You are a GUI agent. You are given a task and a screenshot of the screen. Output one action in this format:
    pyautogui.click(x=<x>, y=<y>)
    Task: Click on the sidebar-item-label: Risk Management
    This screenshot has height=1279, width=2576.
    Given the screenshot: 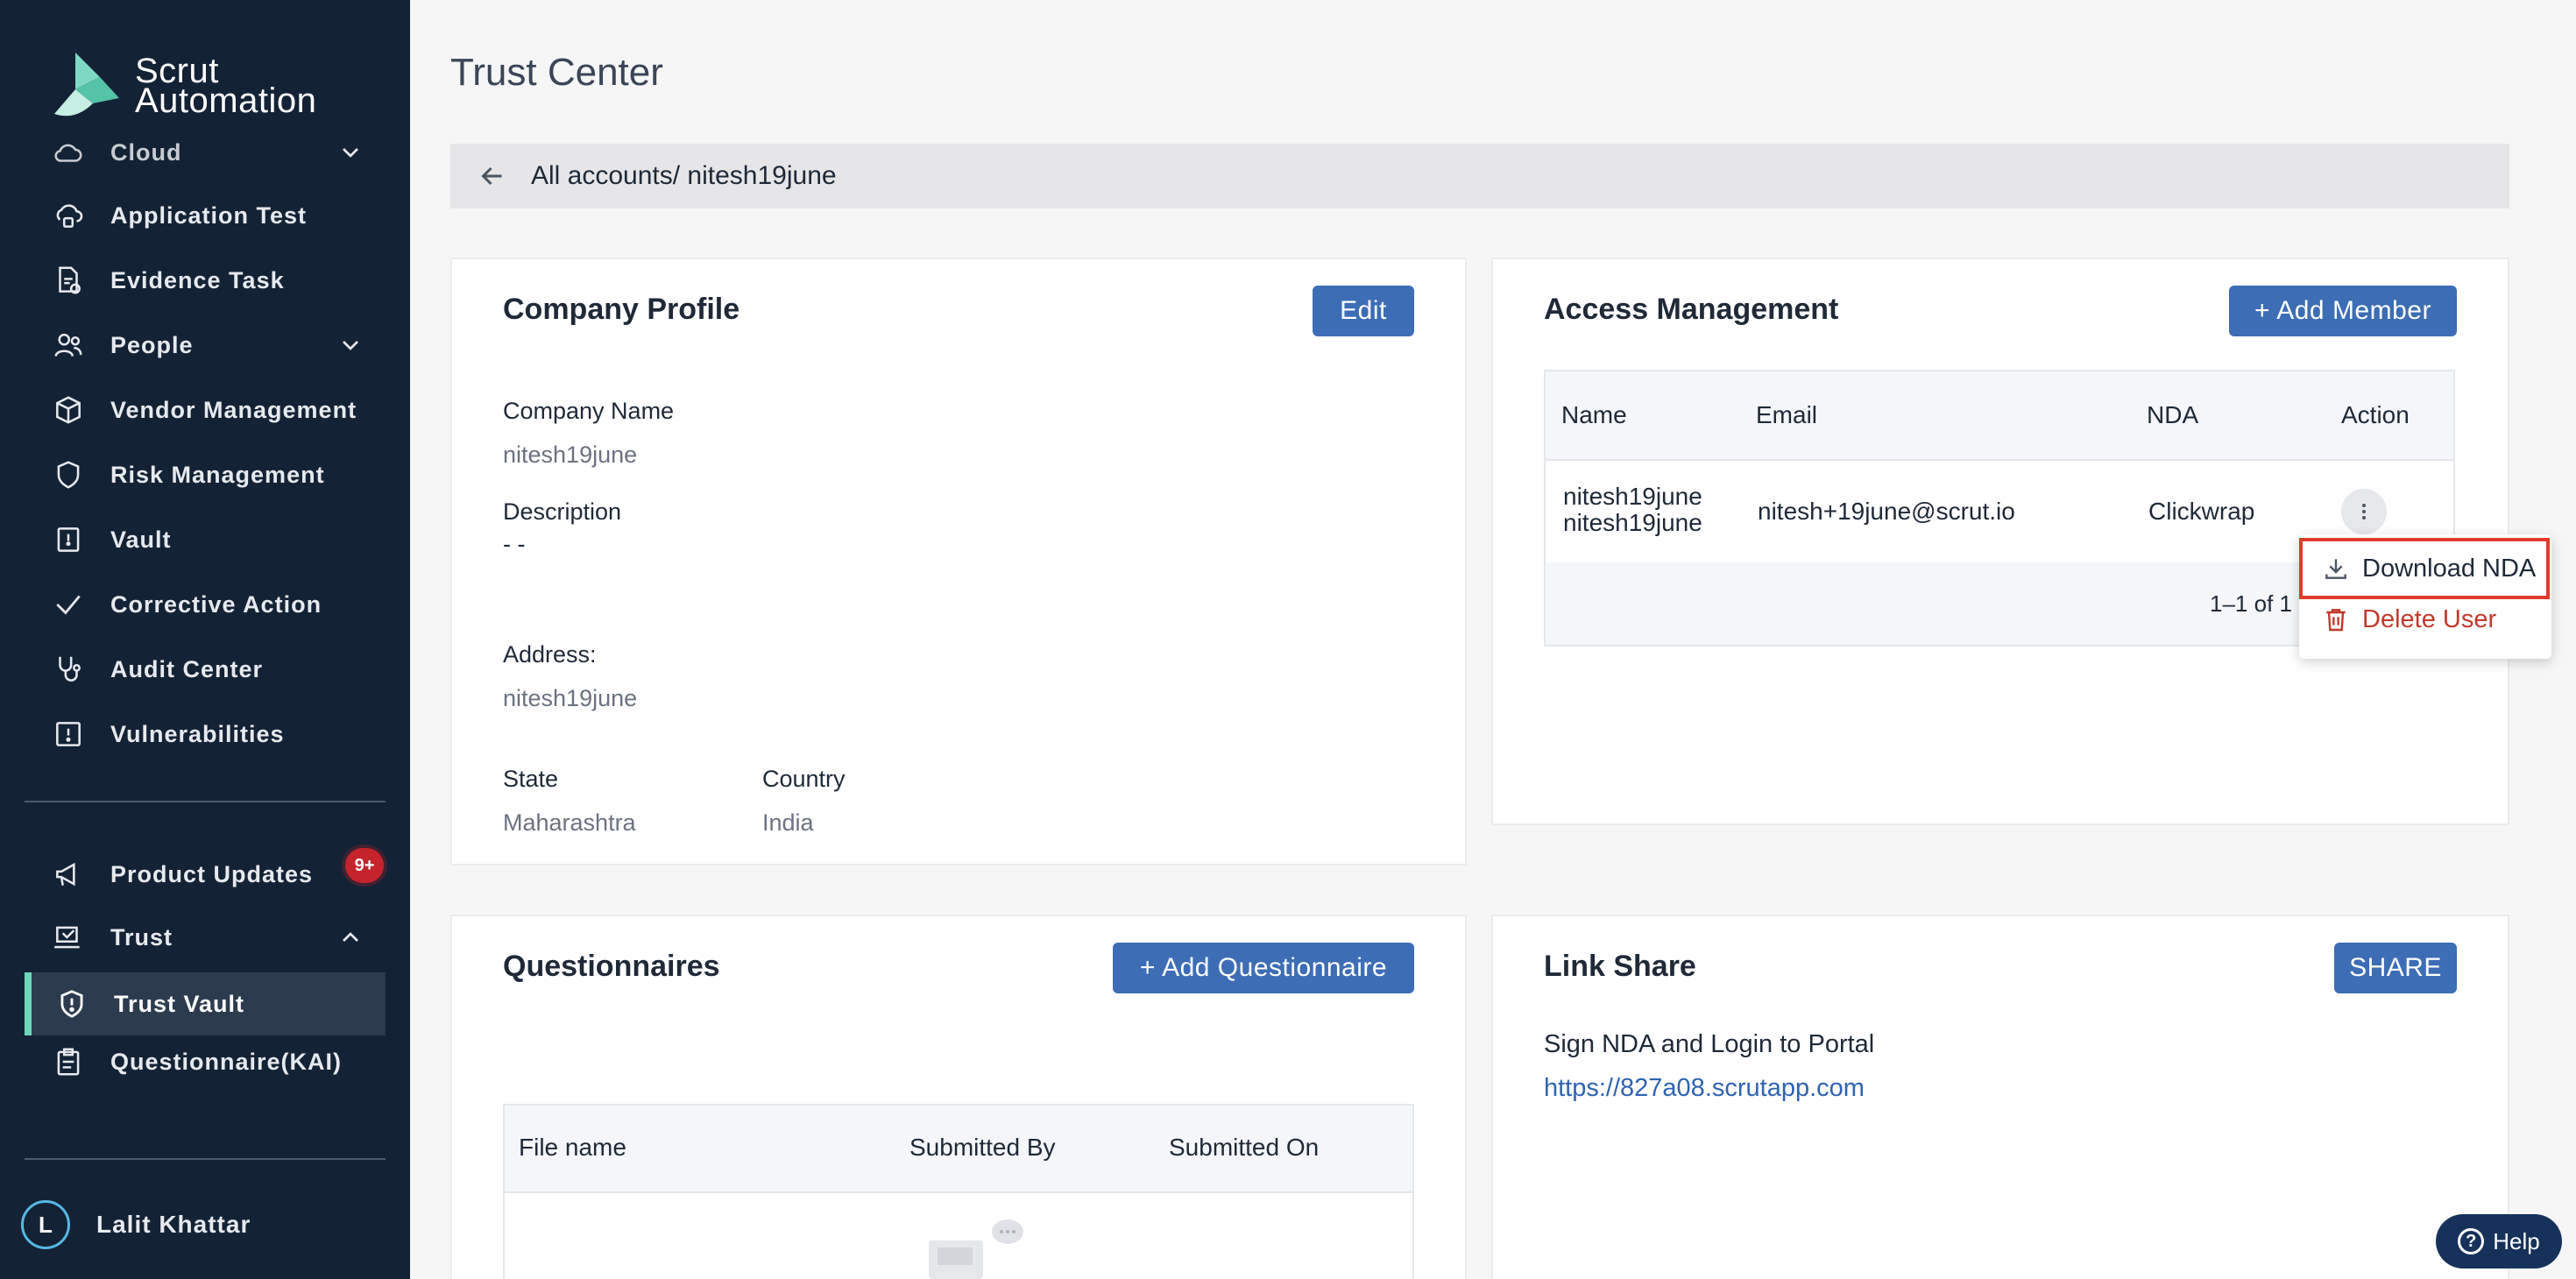 What is the action you would take?
    pyautogui.click(x=217, y=474)
    